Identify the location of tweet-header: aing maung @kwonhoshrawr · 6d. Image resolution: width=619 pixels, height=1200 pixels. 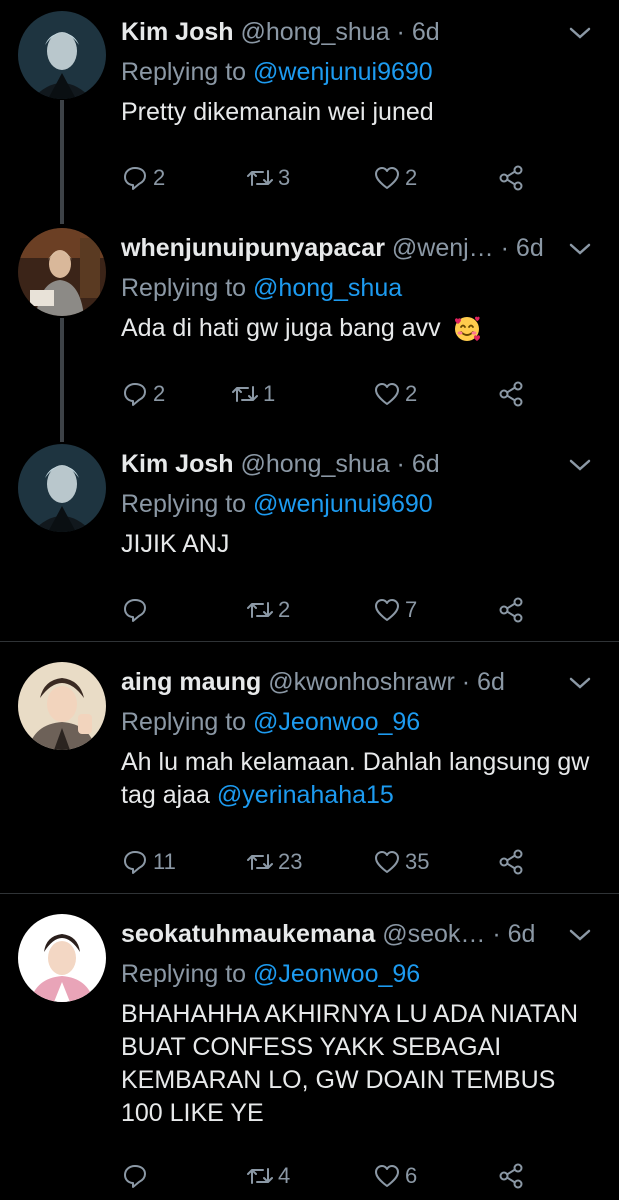
(358, 682).